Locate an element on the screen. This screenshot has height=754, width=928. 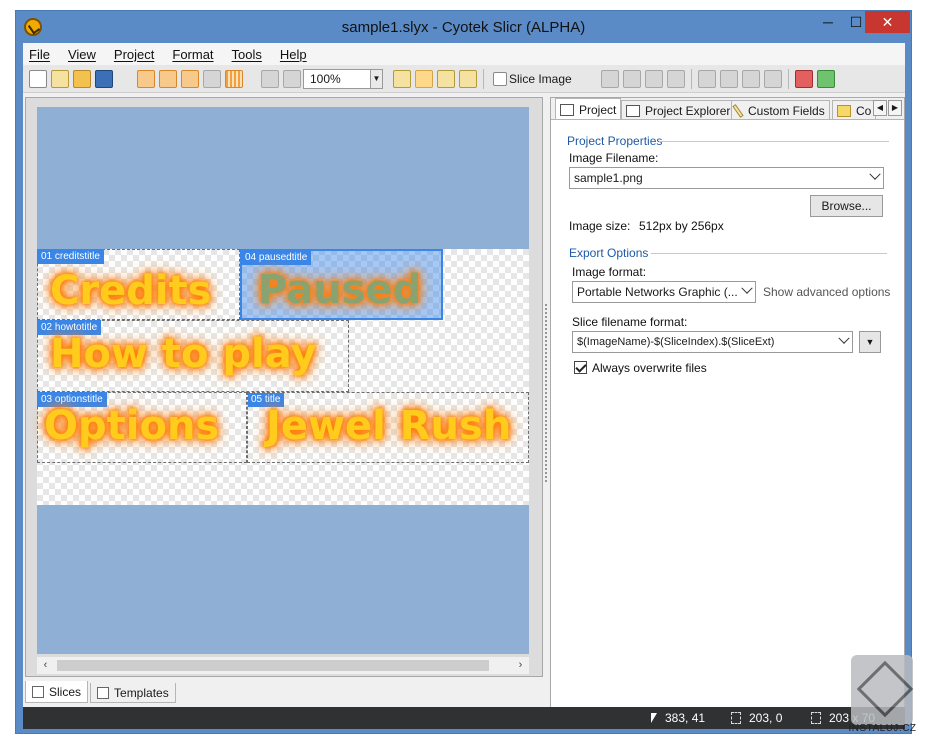
remove-slice-icon is located at coordinates (804, 79).